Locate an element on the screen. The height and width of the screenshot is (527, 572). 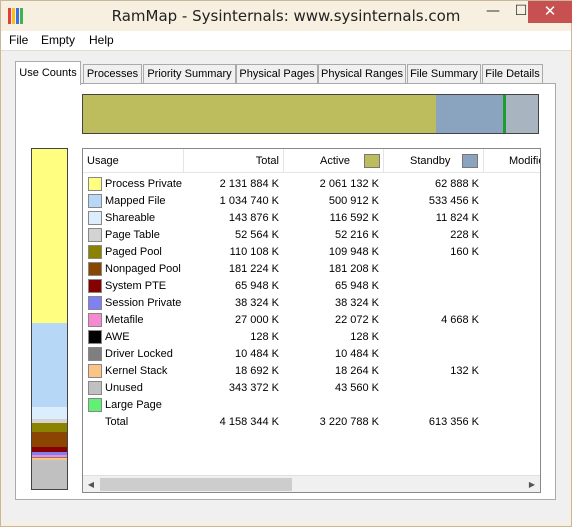
table-header: Usage Total Active Standby Modifie is located at coordinates (311, 161).